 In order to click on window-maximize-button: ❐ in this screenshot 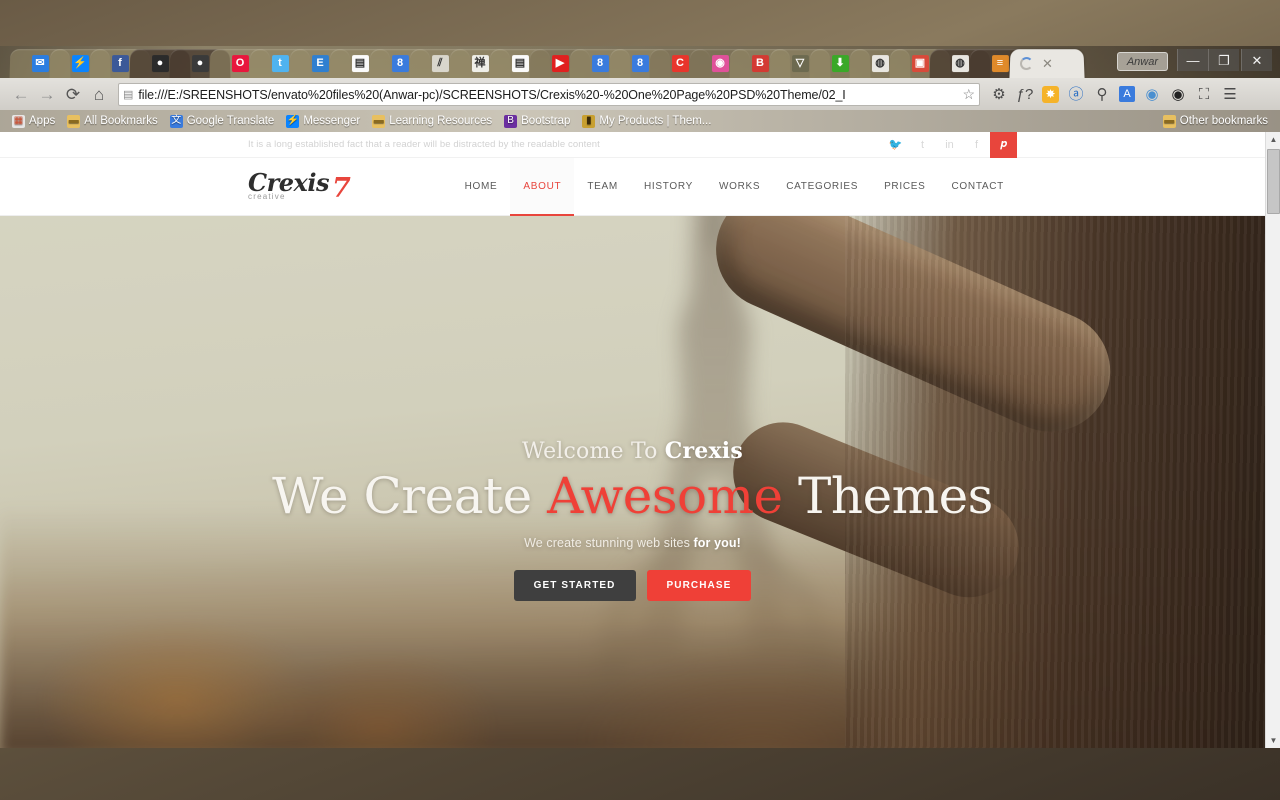, I will do `click(1223, 60)`.